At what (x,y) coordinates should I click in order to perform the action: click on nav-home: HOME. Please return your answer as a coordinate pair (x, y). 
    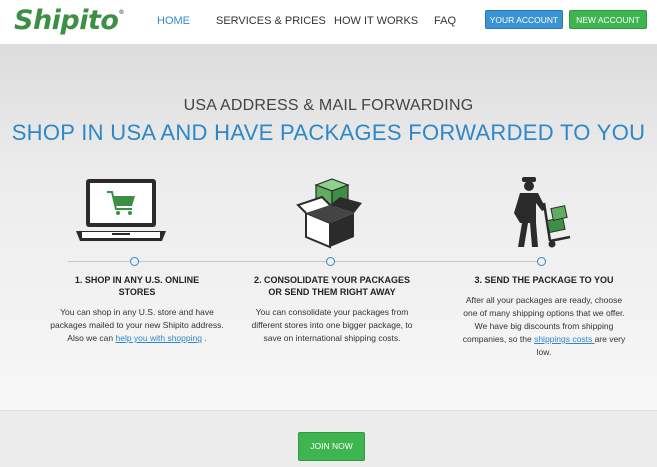
    Looking at the image, I should click on (173, 21).